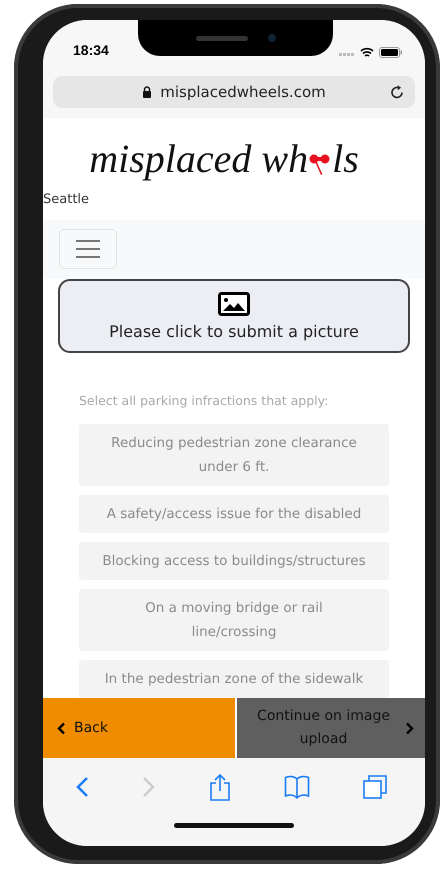  I want to click on lock-icon, so click(147, 92).